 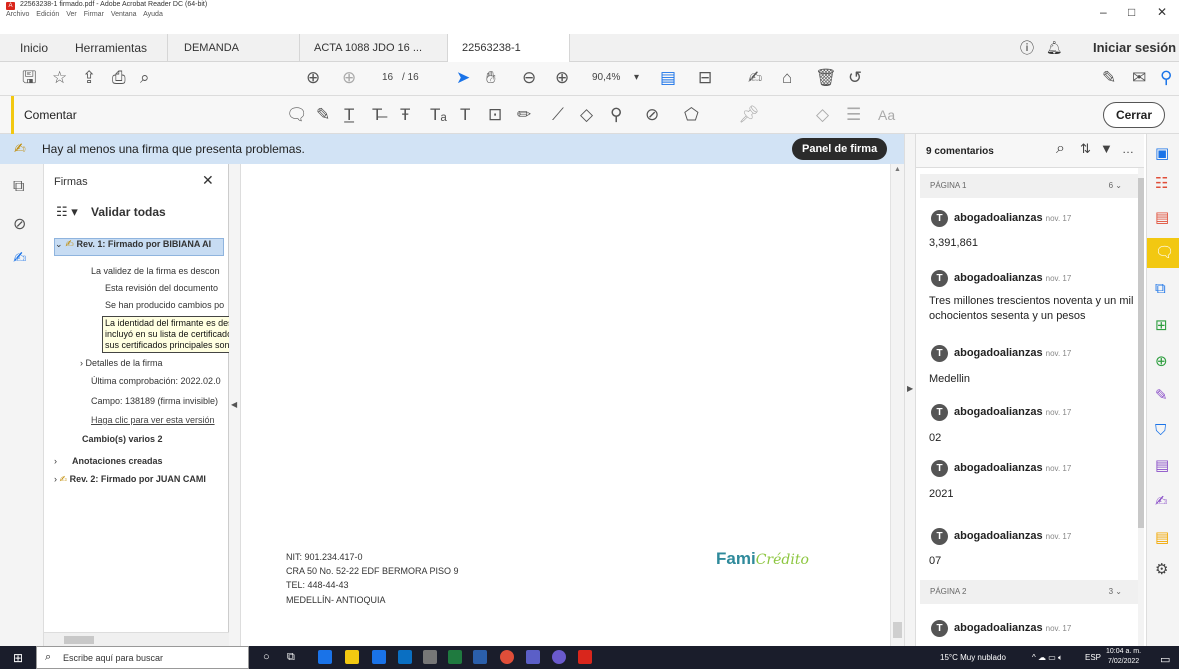 I want to click on comment-tool-icon: 🗨︎, so click(x=1163, y=253).